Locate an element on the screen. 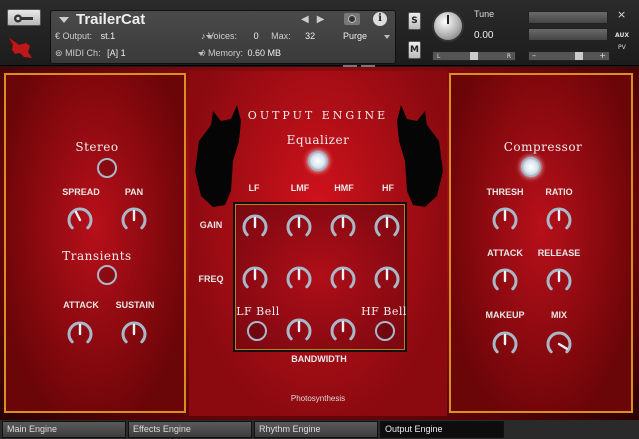  tab-output-engine: Output Engine is located at coordinates (442, 429).